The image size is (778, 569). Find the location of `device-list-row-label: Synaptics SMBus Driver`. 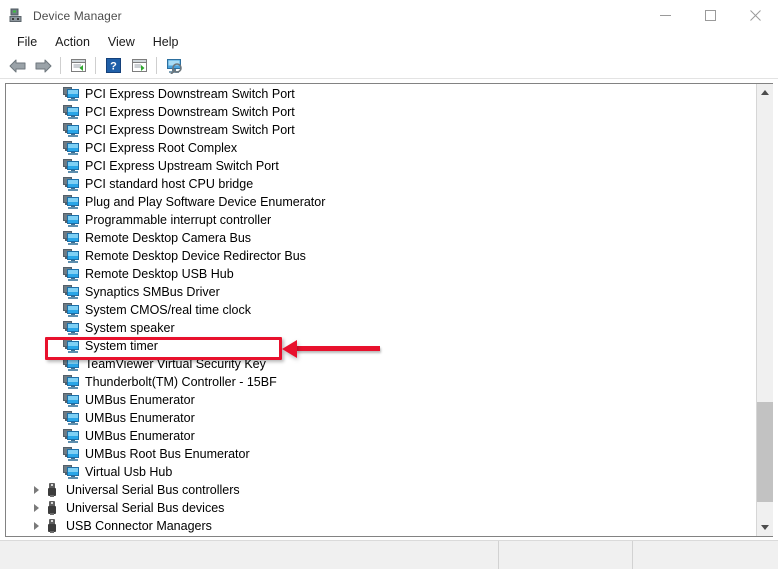

device-list-row-label: Synaptics SMBus Driver is located at coordinates (152, 292).